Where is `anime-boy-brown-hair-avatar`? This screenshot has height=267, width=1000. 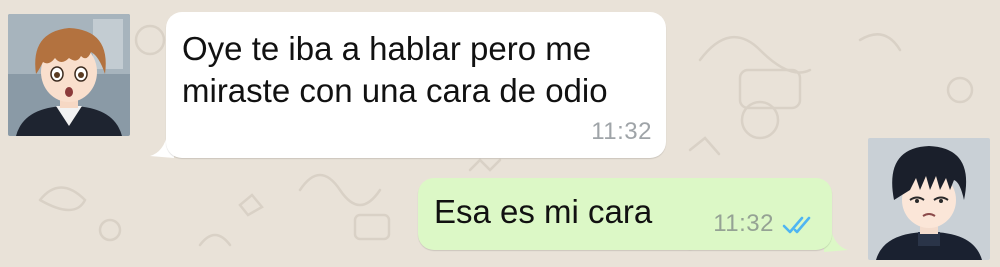
anime-boy-brown-hair-avatar is located at coordinates (69, 75).